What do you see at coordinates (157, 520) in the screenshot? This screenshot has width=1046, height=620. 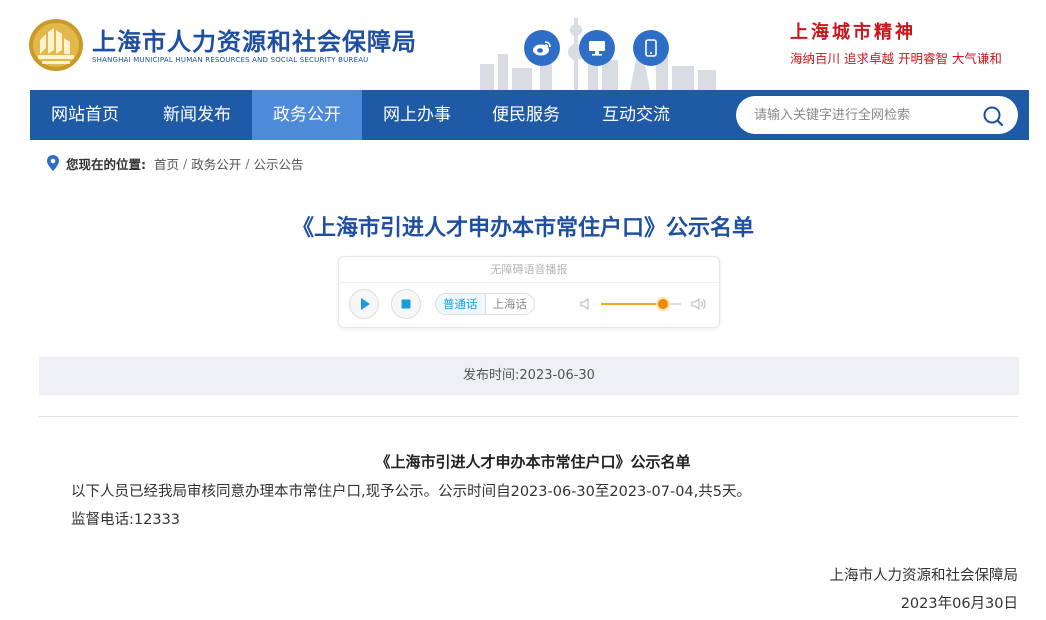 I see `phone-number: 12333` at bounding box center [157, 520].